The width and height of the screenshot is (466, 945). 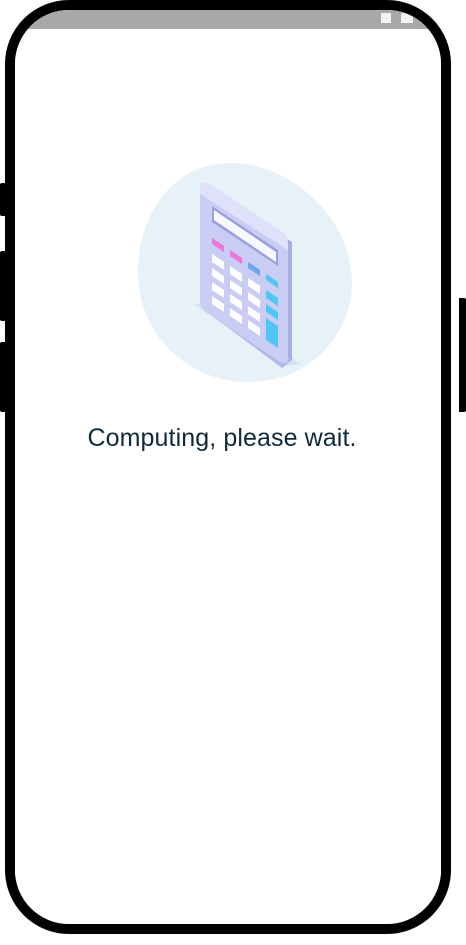 I want to click on loading-message: Computing, please wait., so click(x=222, y=438).